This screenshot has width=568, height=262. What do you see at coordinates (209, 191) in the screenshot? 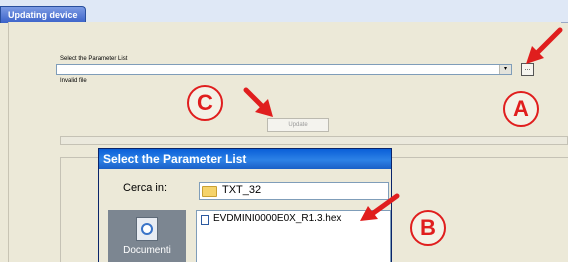
I see `folder-icon` at bounding box center [209, 191].